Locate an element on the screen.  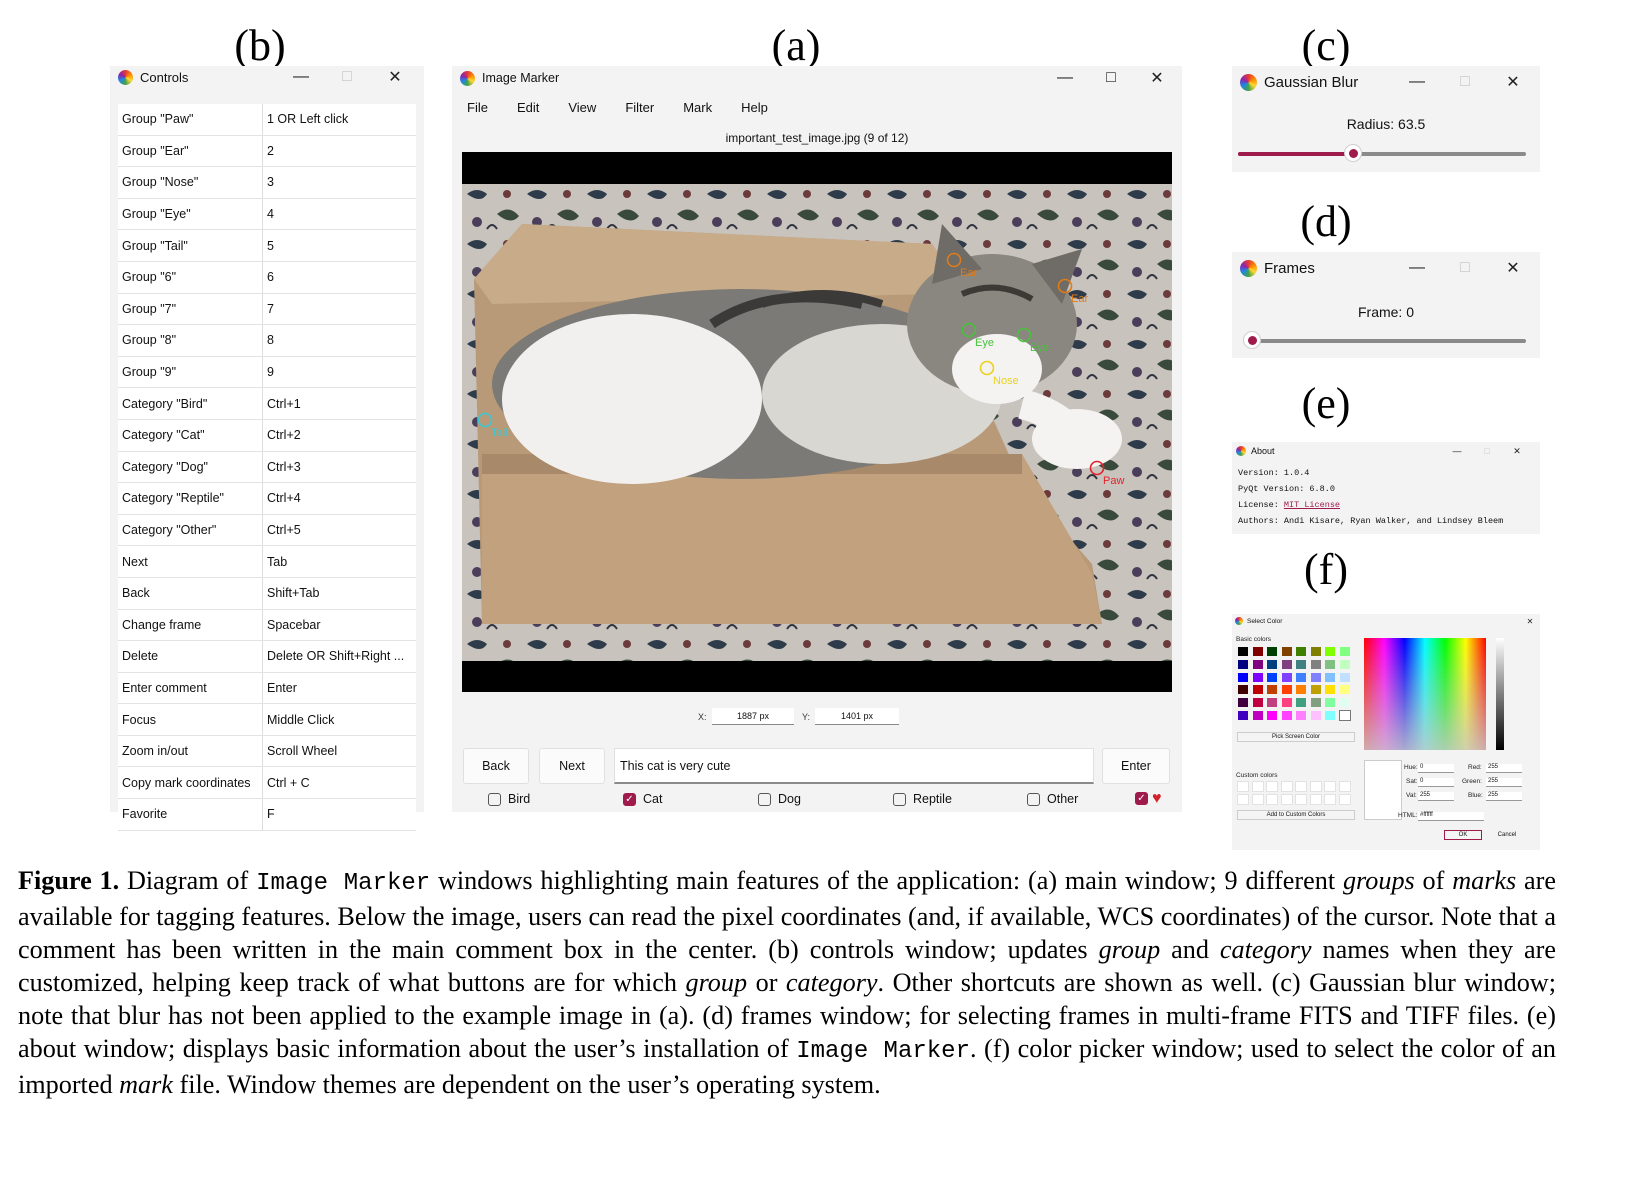
category-checkbox-bird: Bird is located at coordinates (509, 799).